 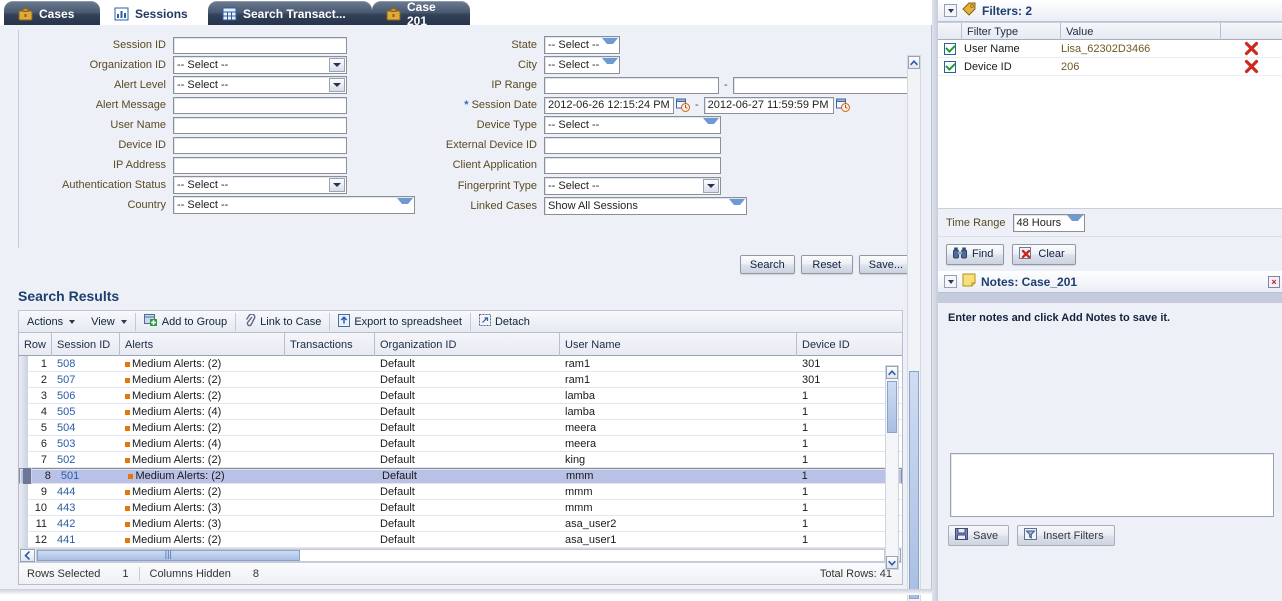 I want to click on notes-textarea, so click(x=1112, y=485).